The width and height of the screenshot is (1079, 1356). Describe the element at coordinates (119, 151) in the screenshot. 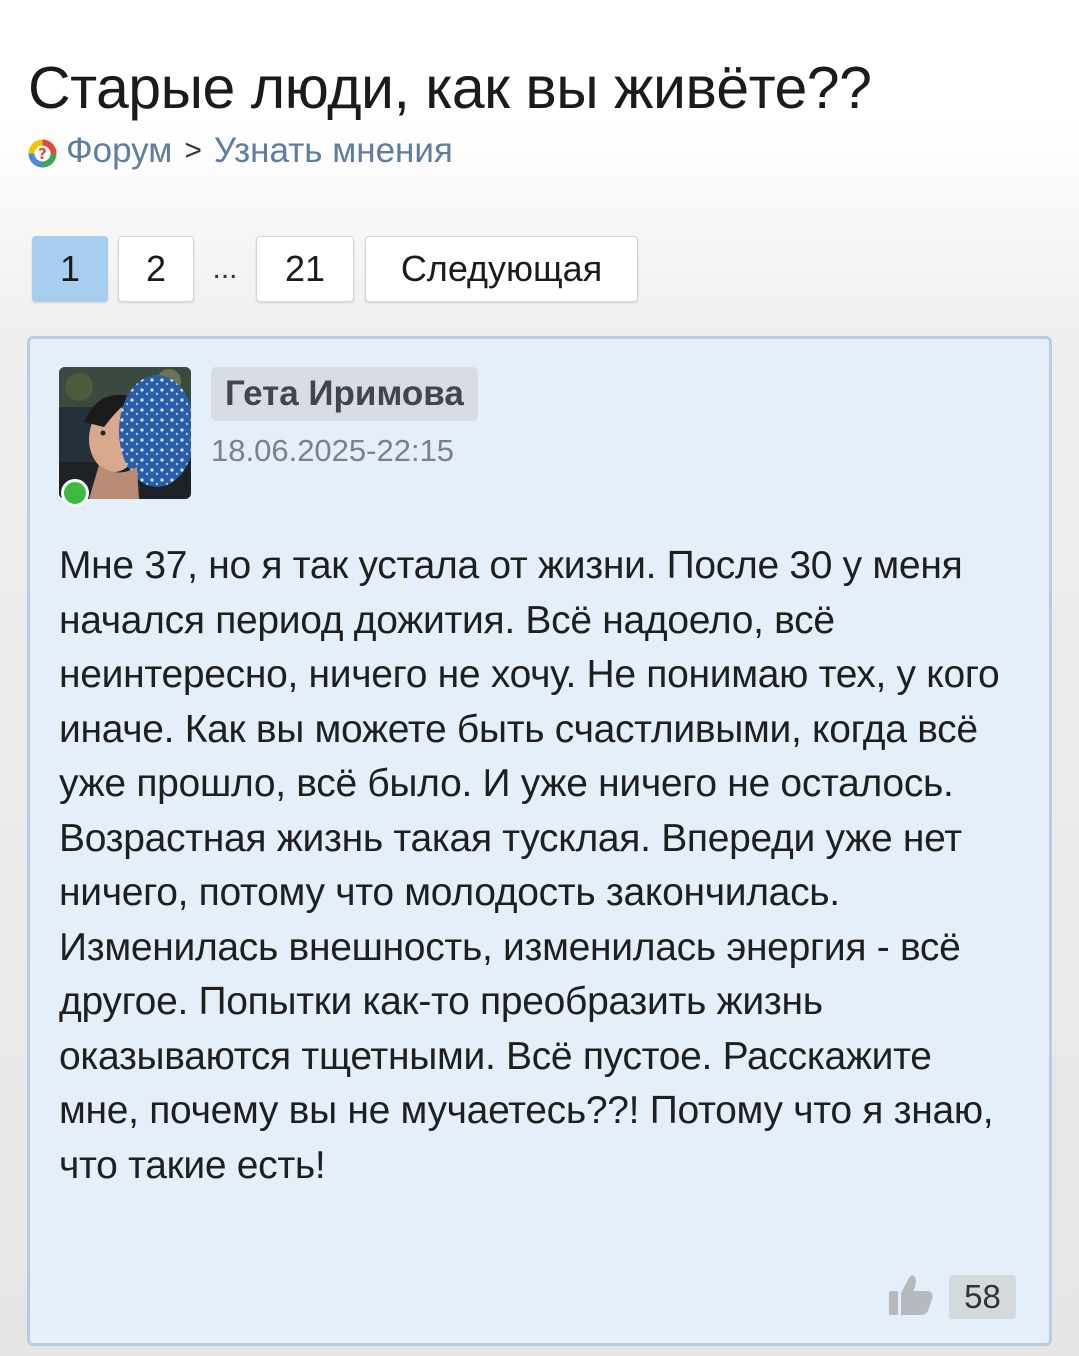

I see `breadcrumb-forum-link: Форум` at that location.